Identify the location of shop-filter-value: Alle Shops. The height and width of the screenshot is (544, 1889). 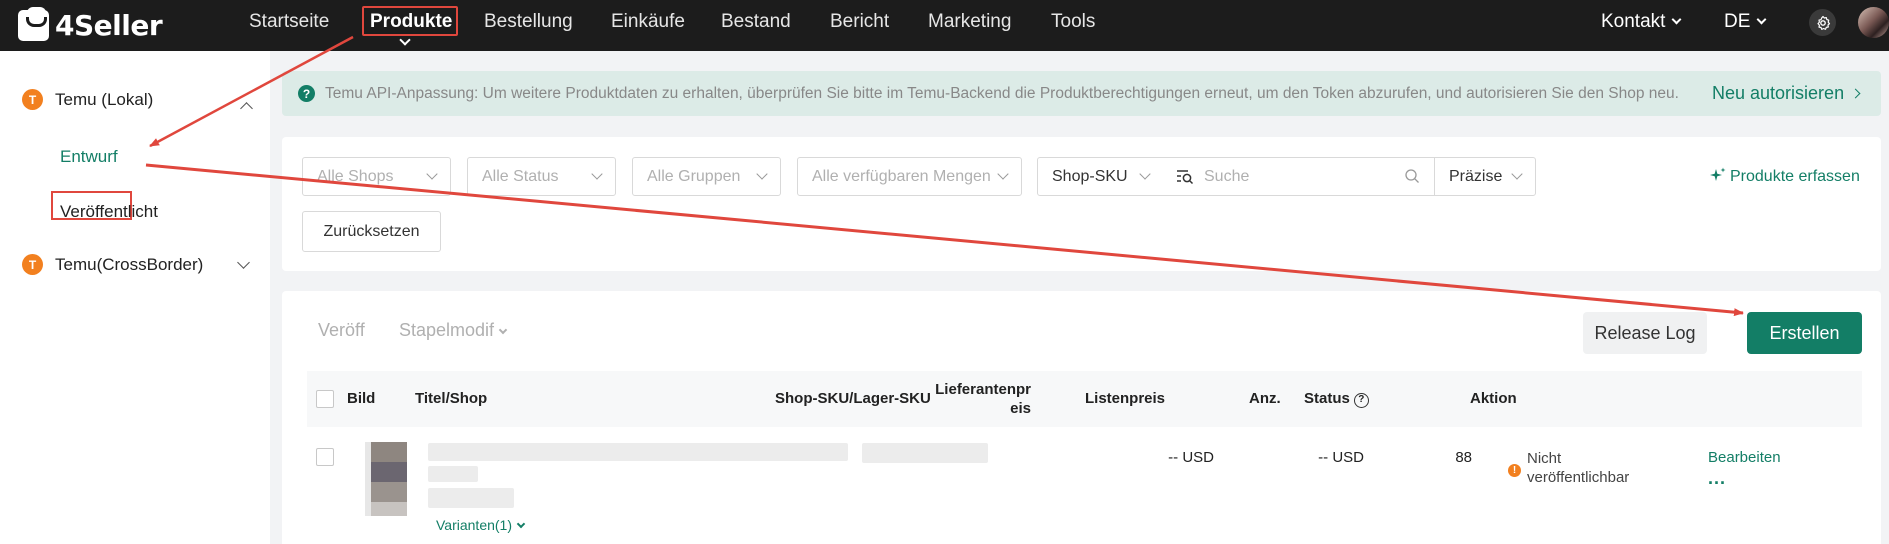
(355, 176).